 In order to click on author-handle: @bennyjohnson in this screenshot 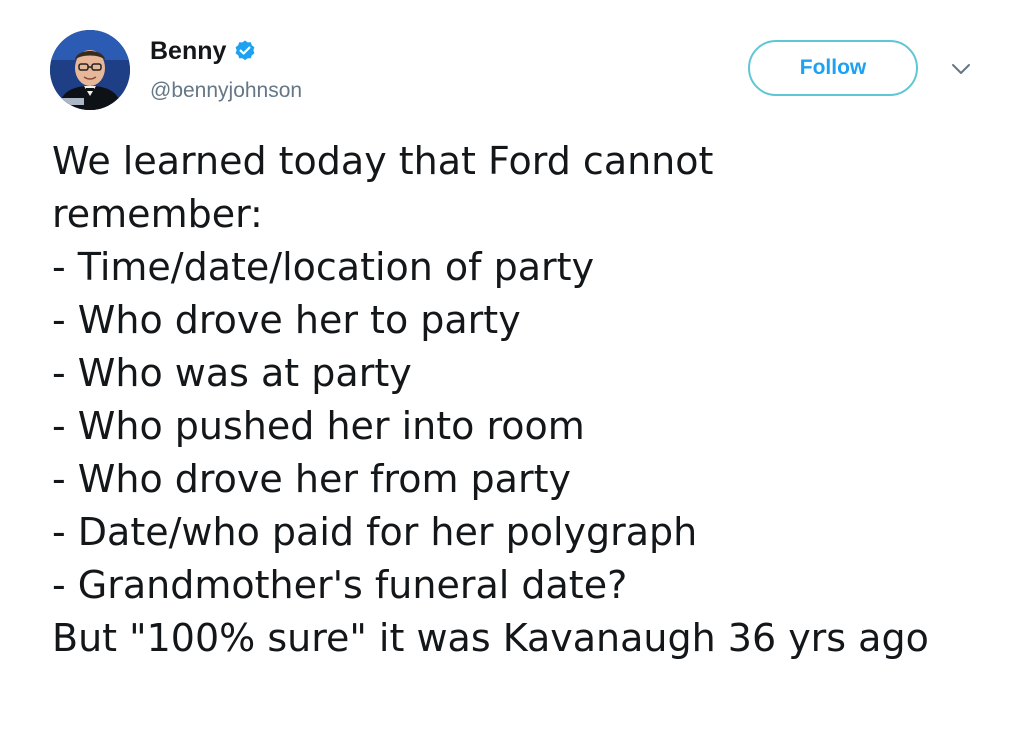, I will do `click(226, 91)`.